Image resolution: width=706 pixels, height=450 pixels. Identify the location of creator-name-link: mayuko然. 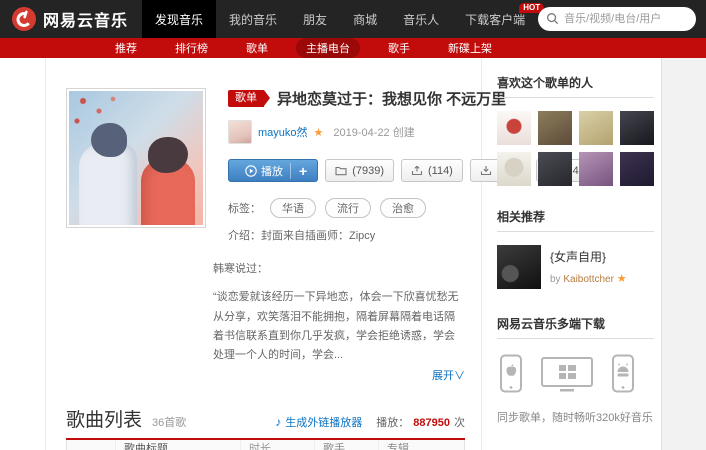
(283, 132).